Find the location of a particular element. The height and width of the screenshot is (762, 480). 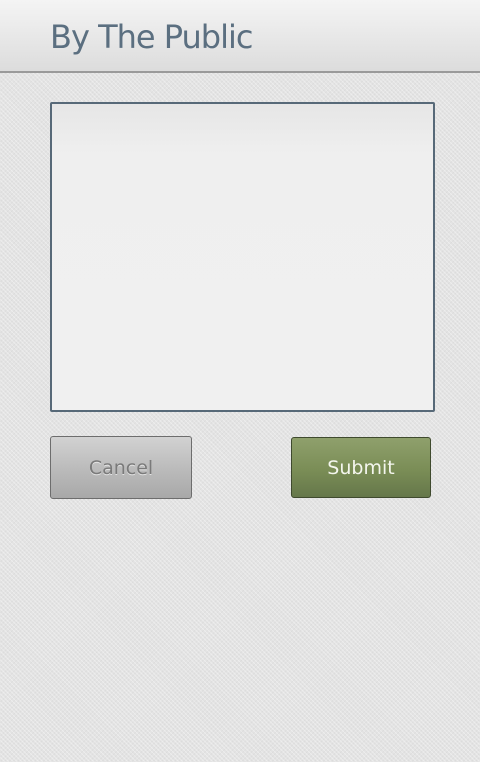

cancel-button: Cancel is located at coordinates (121, 467).